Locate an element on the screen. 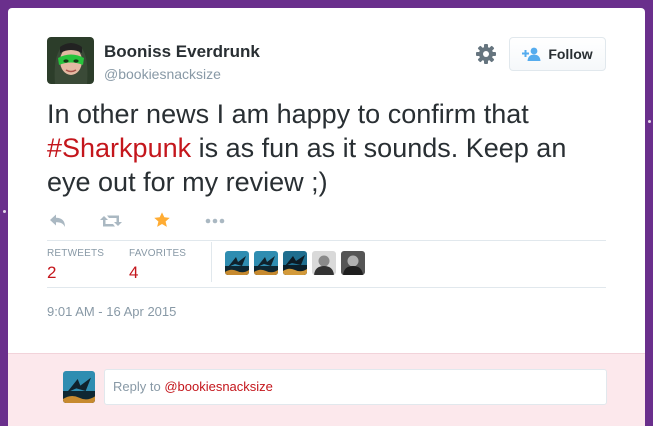 The height and width of the screenshot is (426, 653). retweets-stat: RETWEETS 2 is located at coordinates (75, 265).